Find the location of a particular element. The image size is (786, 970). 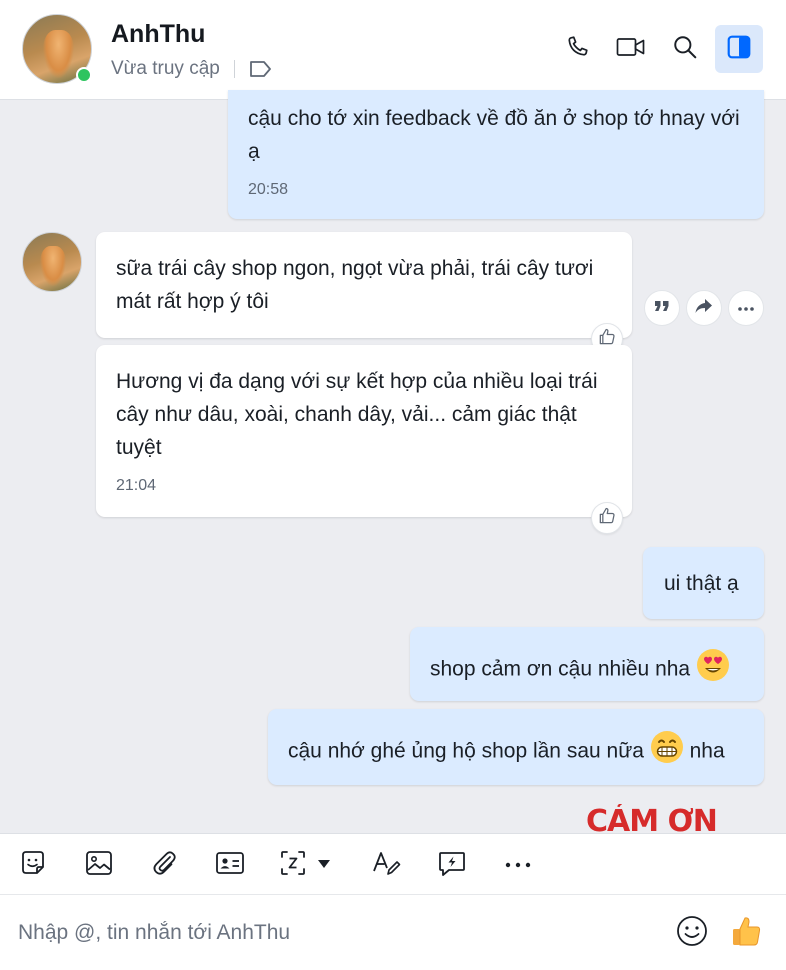

screenshot-button is located at coordinates (312, 865).